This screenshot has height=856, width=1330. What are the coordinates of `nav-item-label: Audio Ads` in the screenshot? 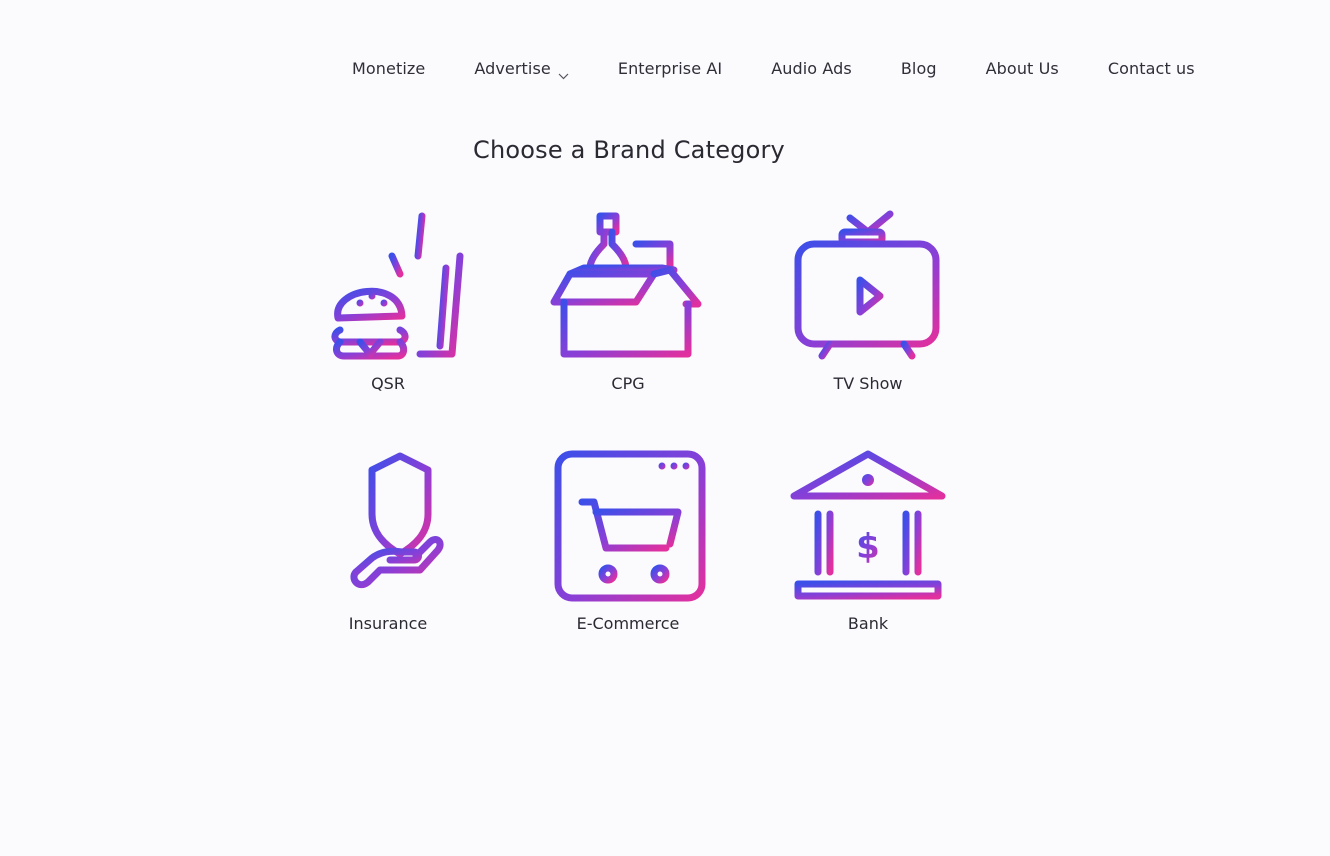 It's located at (811, 68).